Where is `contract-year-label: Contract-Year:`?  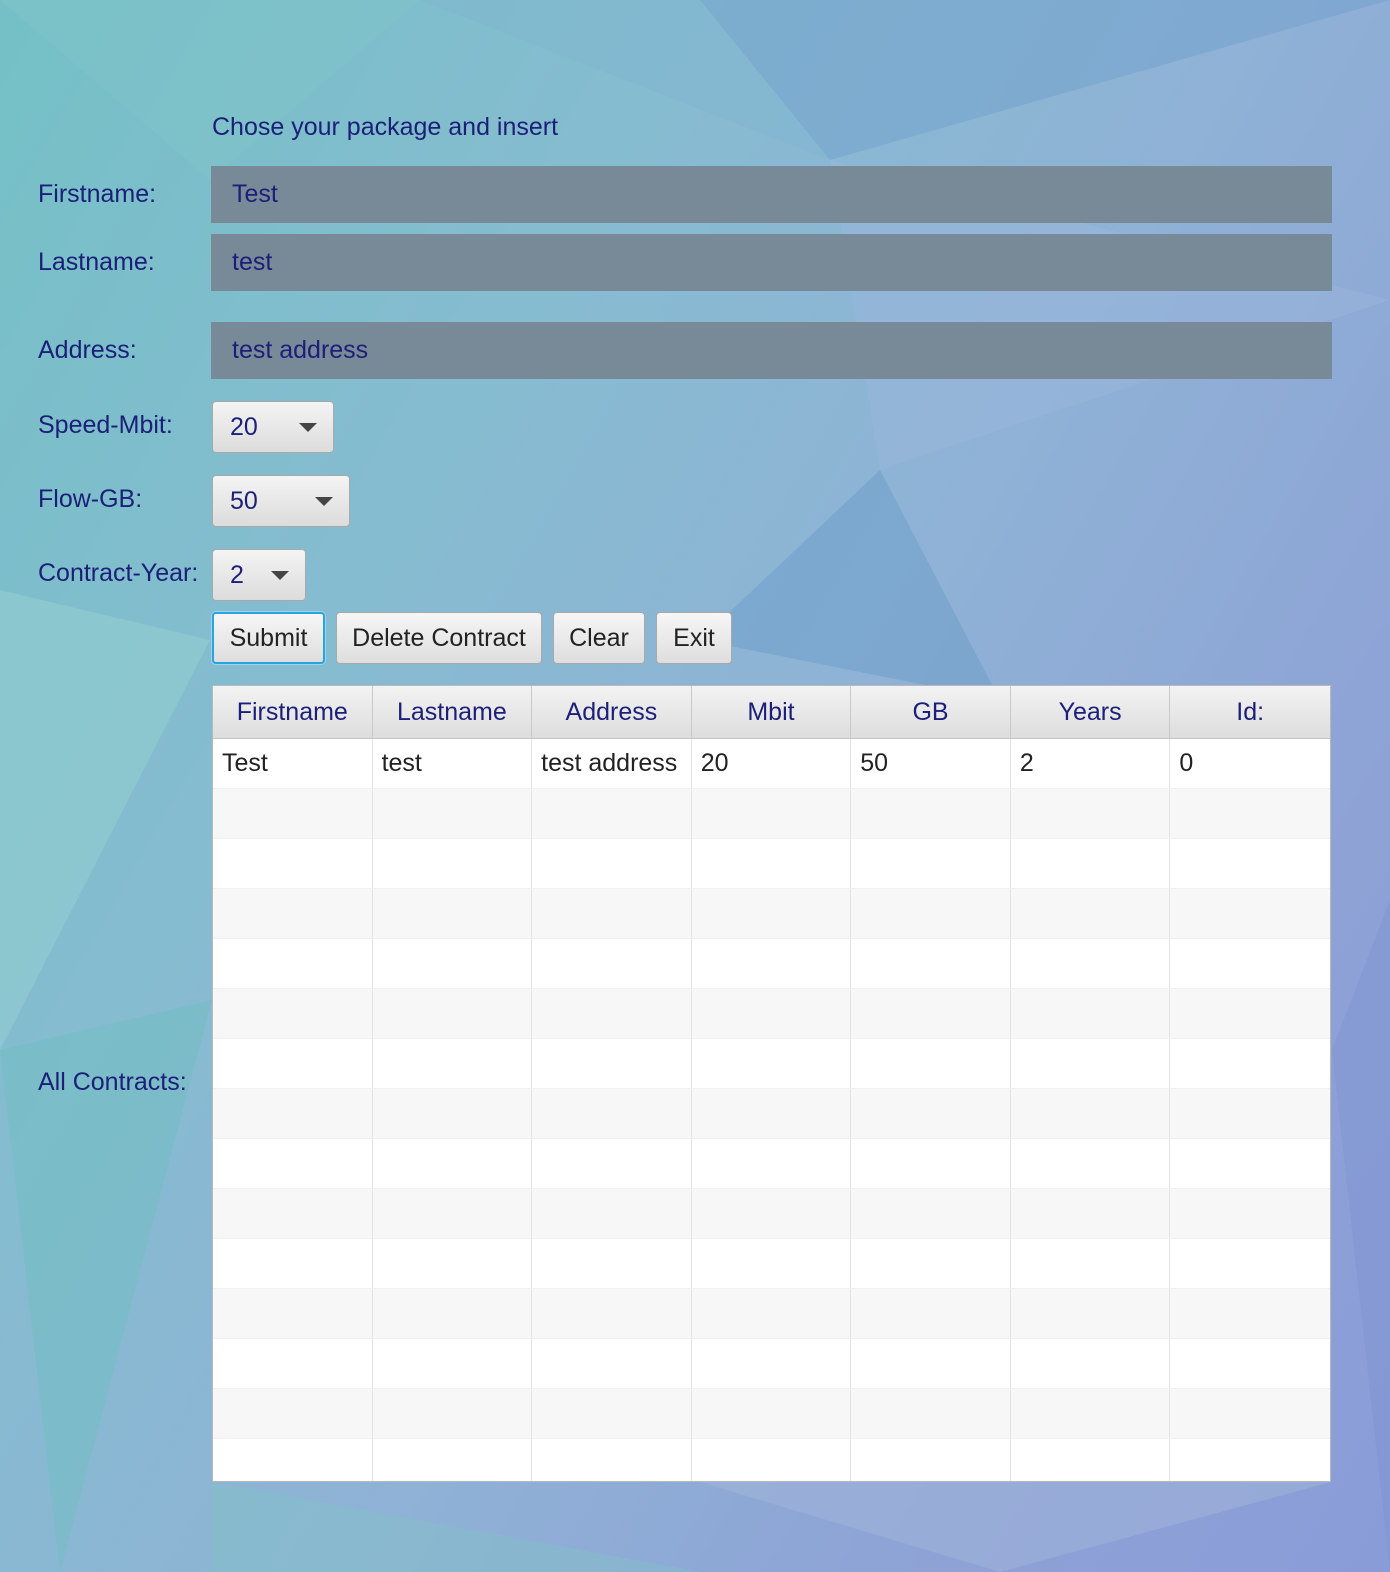
contract-year-label: Contract-Year: is located at coordinates (118, 573).